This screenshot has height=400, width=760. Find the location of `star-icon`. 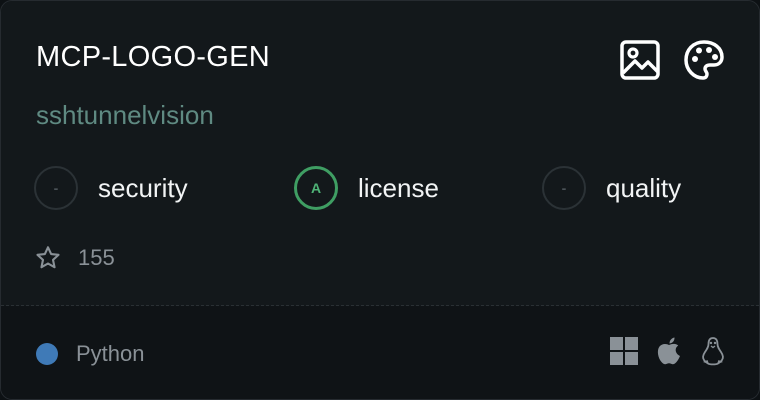

star-icon is located at coordinates (48, 257).